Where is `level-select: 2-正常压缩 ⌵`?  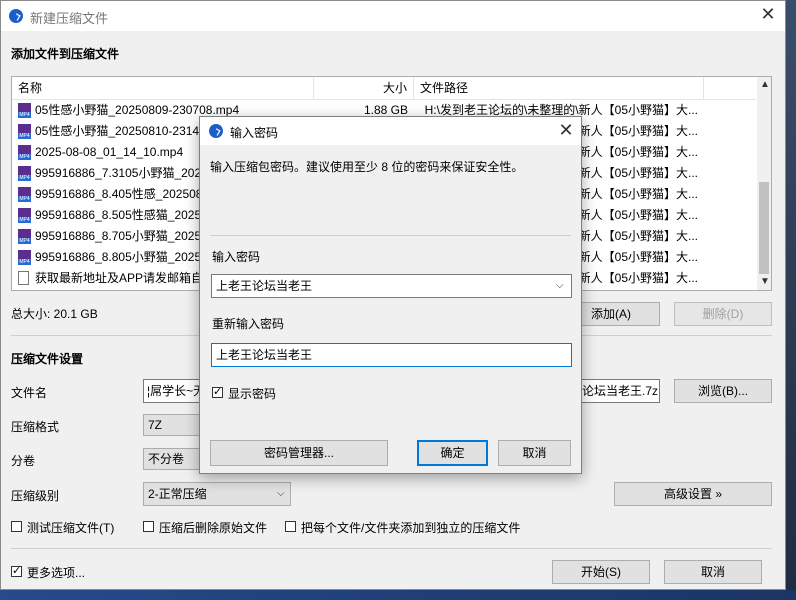
level-select: 2-正常压缩 ⌵ is located at coordinates (217, 494).